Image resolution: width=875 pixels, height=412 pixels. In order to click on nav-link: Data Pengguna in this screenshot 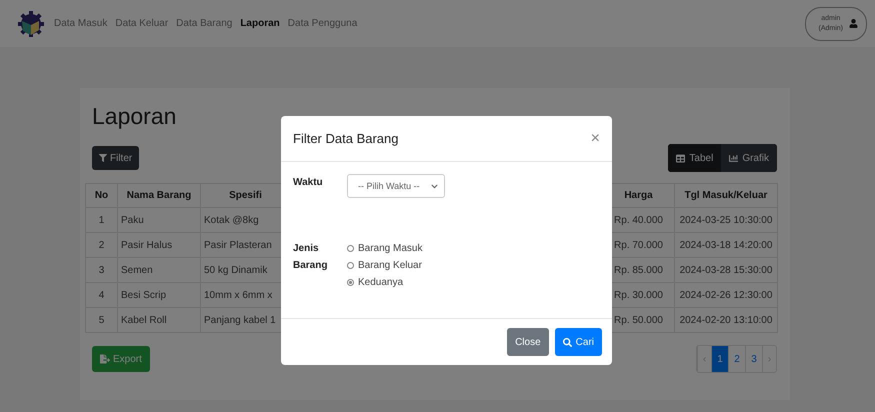, I will do `click(323, 23)`.